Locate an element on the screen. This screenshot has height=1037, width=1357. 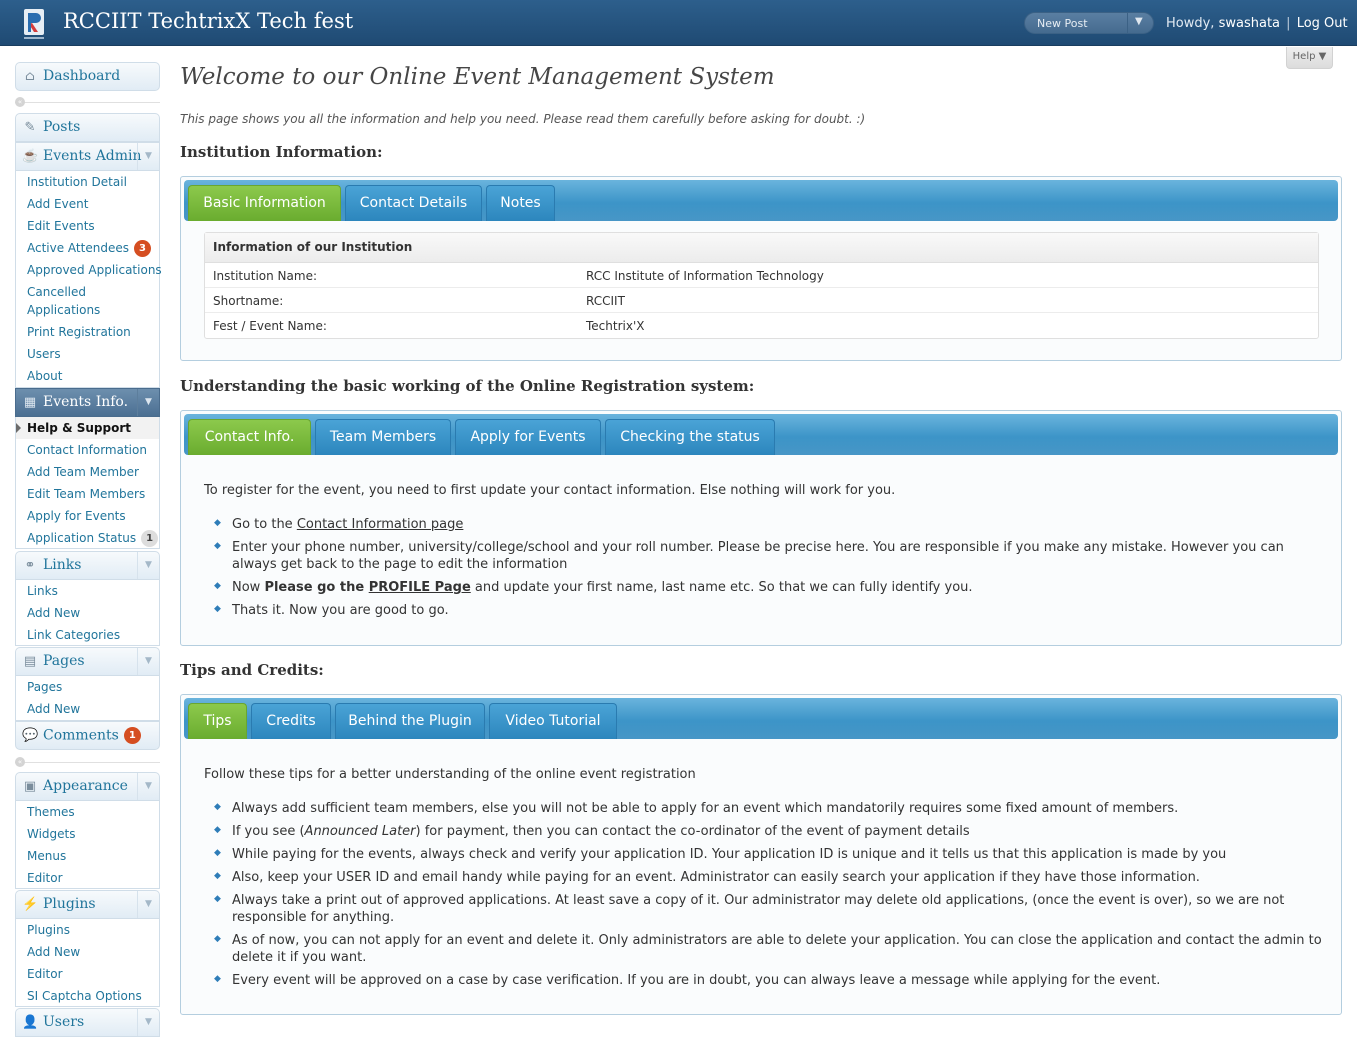
help-chevron-icon: ▼ is located at coordinates (1322, 56).